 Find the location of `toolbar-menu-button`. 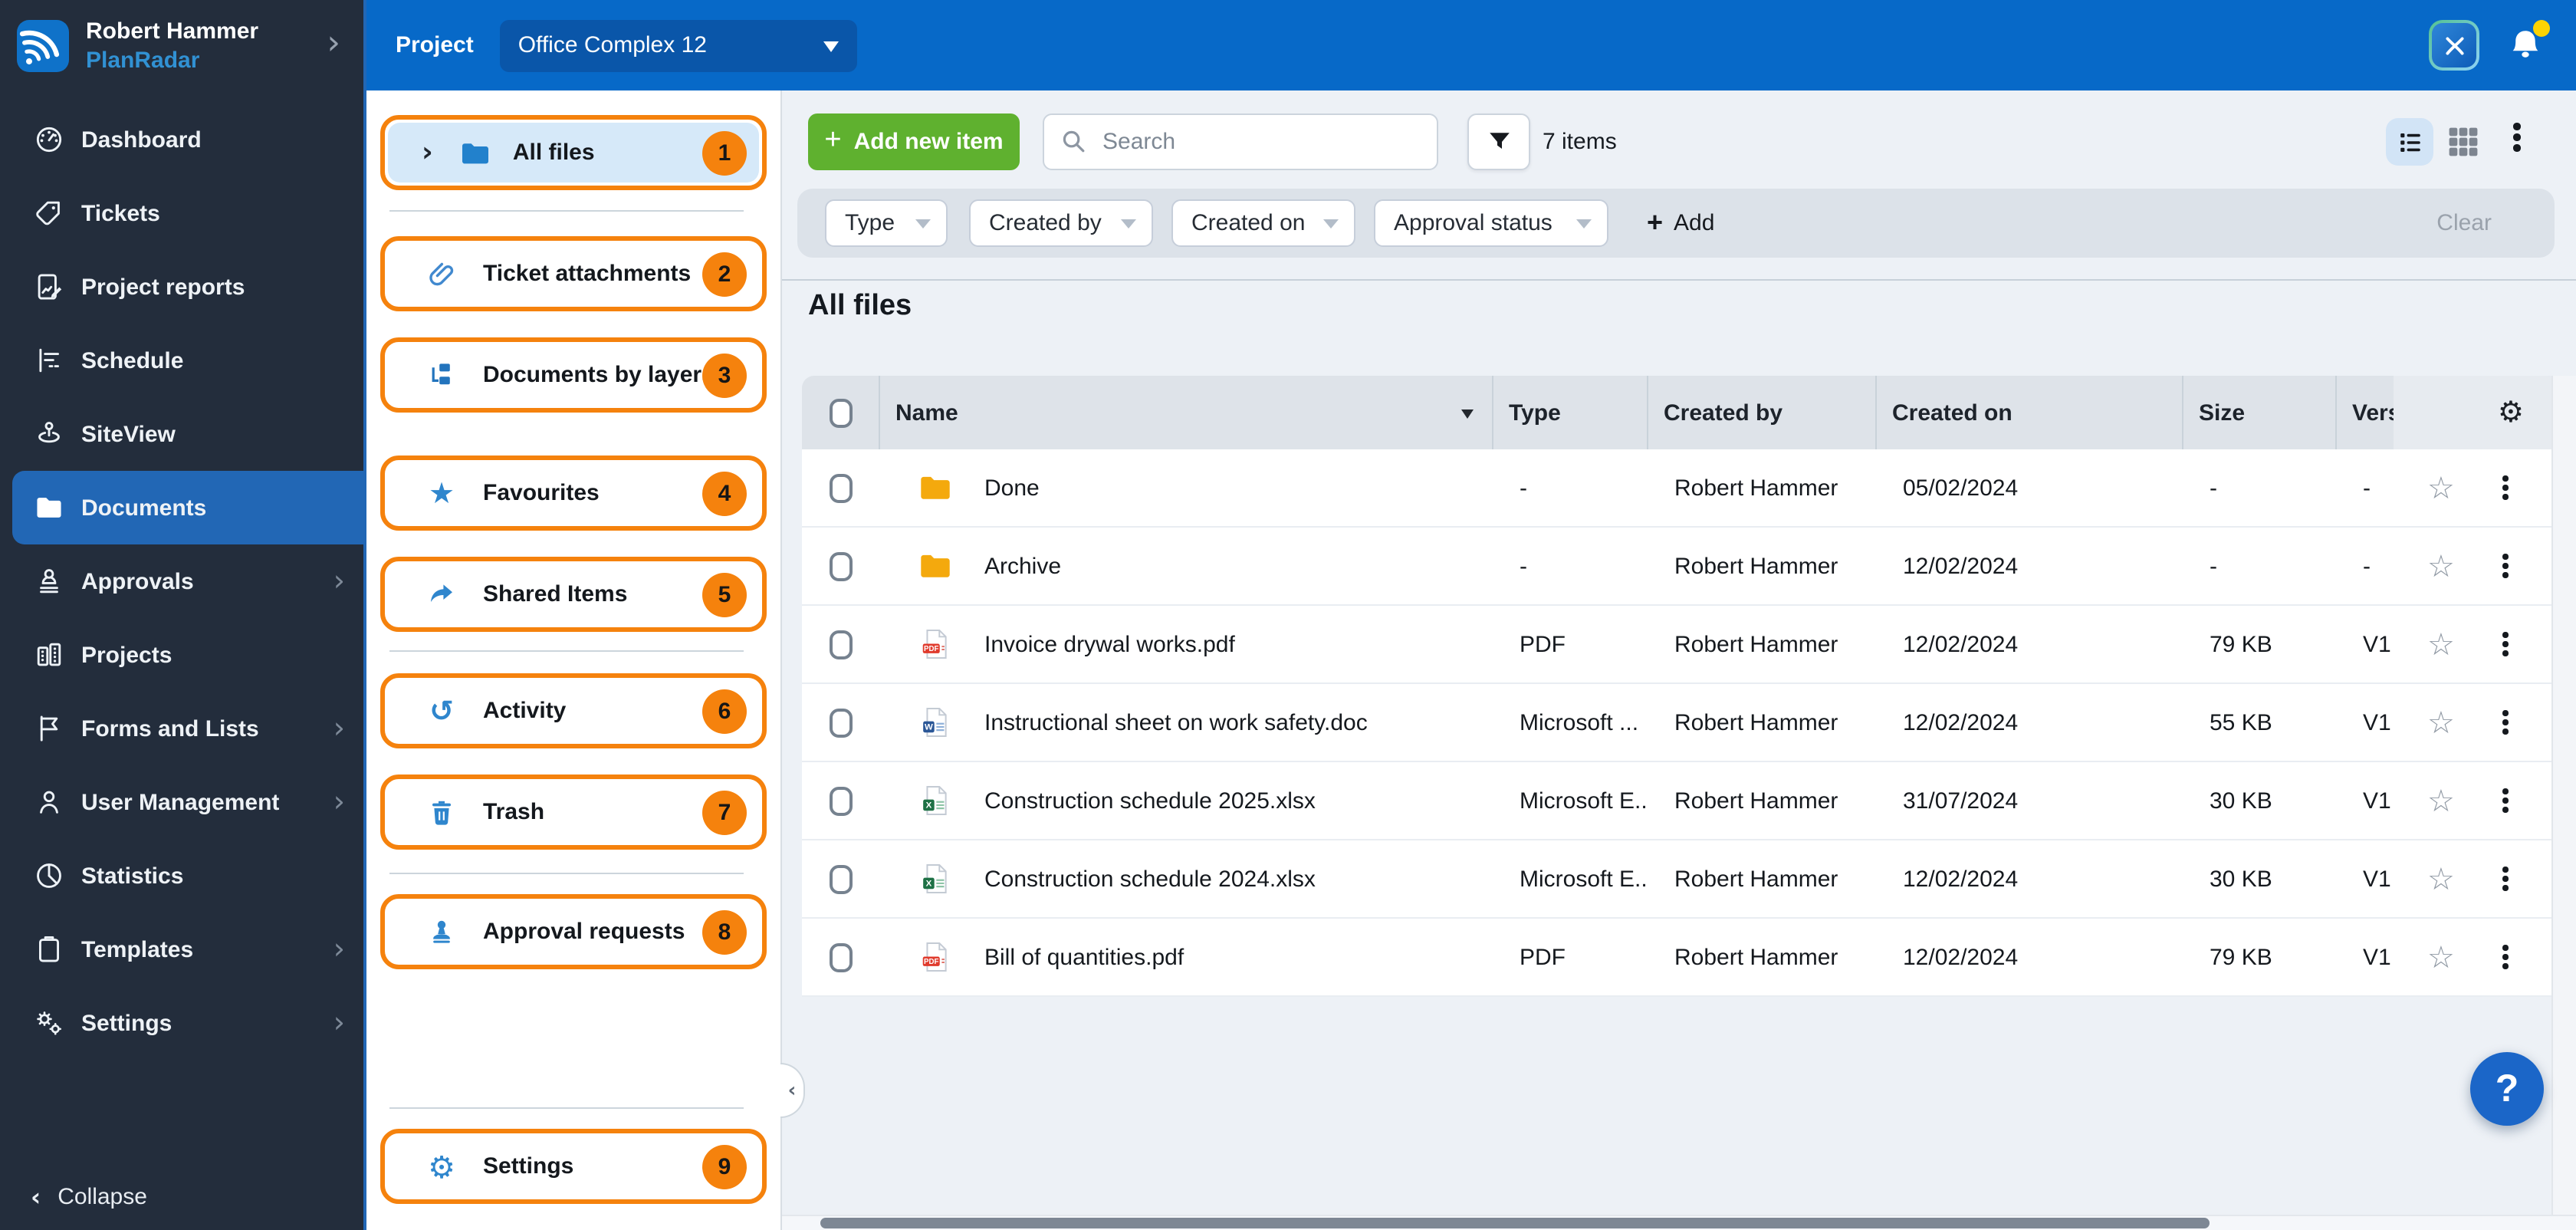

toolbar-menu-button is located at coordinates (2516, 137).